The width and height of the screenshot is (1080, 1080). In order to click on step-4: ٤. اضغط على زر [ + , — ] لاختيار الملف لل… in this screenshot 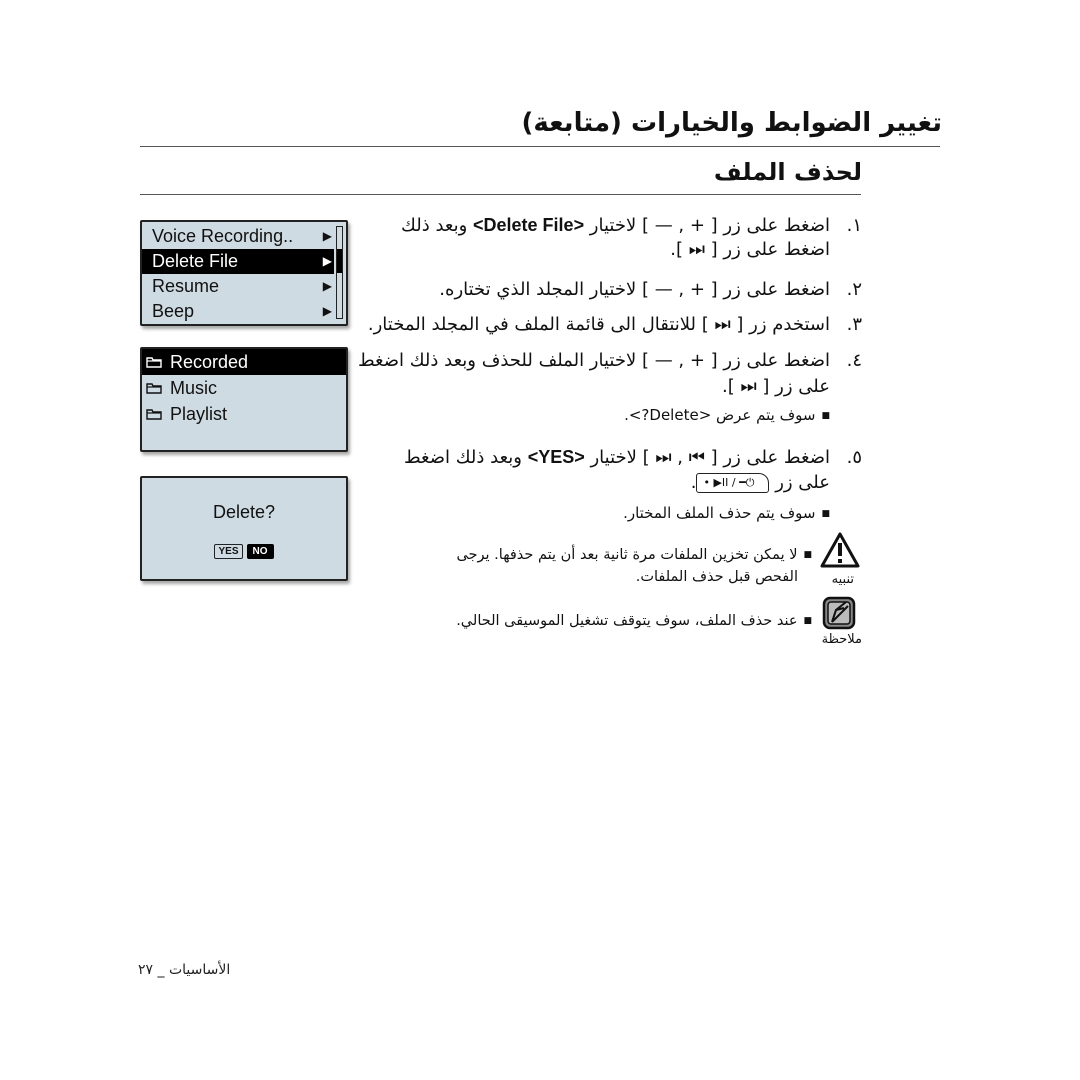, I will do `click(610, 361)`.